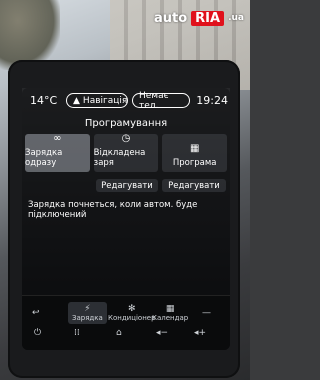  I want to click on back-arrow-icon: ↩, so click(36, 313).